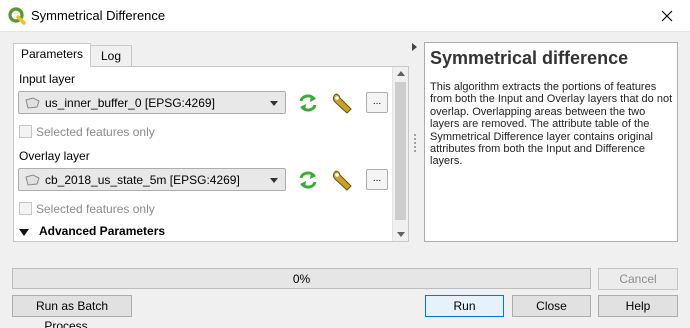 This screenshot has width=690, height=328. Describe the element at coordinates (102, 231) in the screenshot. I see `advanced-parameters-toggle: Advanced Parameters` at that location.